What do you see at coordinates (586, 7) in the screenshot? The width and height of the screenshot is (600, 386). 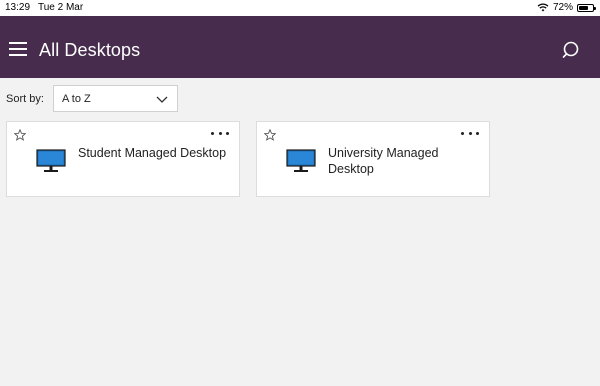 I see `battery-icon` at bounding box center [586, 7].